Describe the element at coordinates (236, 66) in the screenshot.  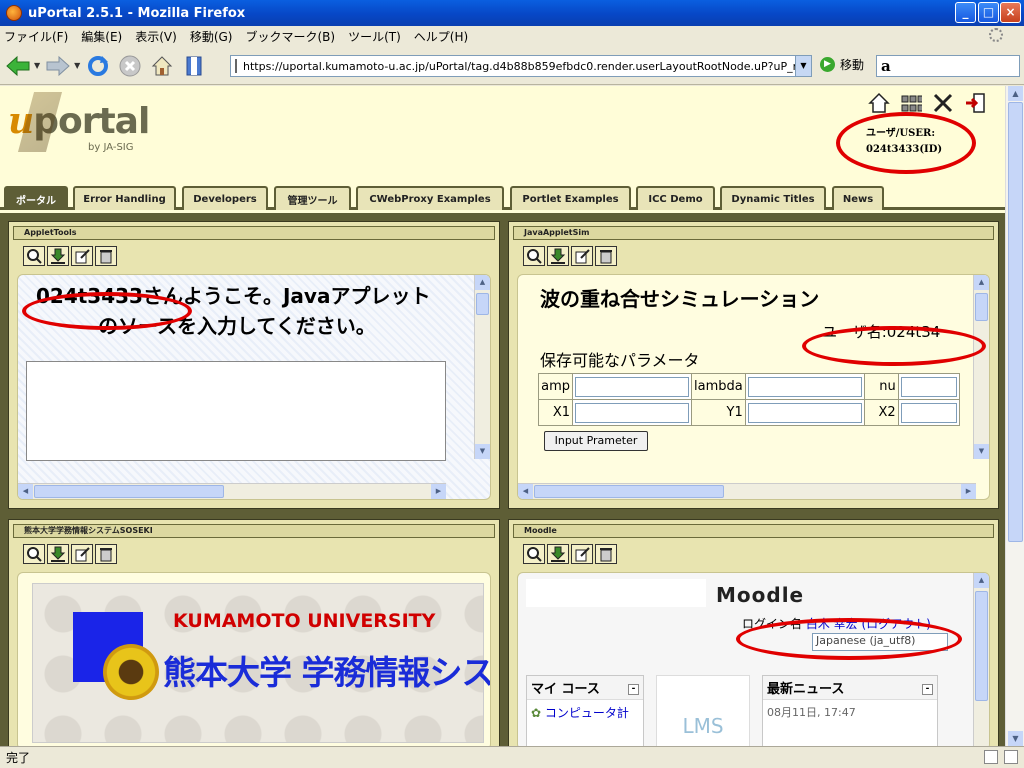
I see `page-favicon-icon` at that location.